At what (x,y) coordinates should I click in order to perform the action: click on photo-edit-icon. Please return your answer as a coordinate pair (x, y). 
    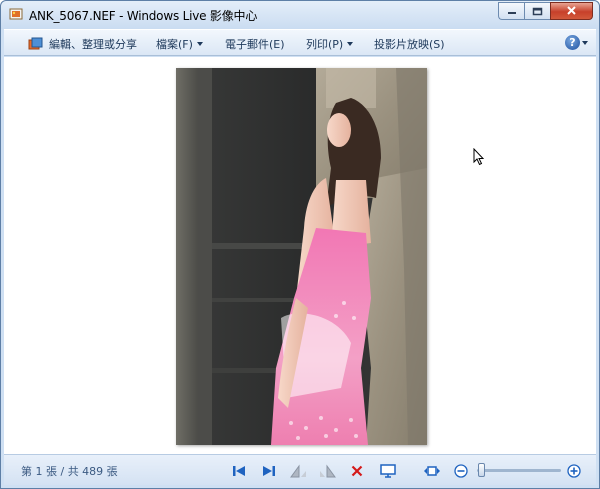
    Looking at the image, I should click on (35, 43).